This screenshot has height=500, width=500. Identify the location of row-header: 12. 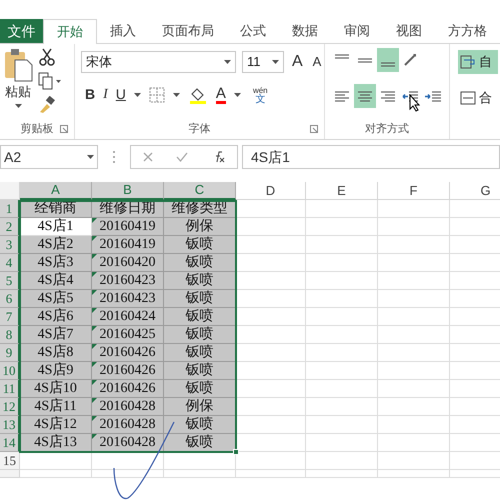
(10, 407).